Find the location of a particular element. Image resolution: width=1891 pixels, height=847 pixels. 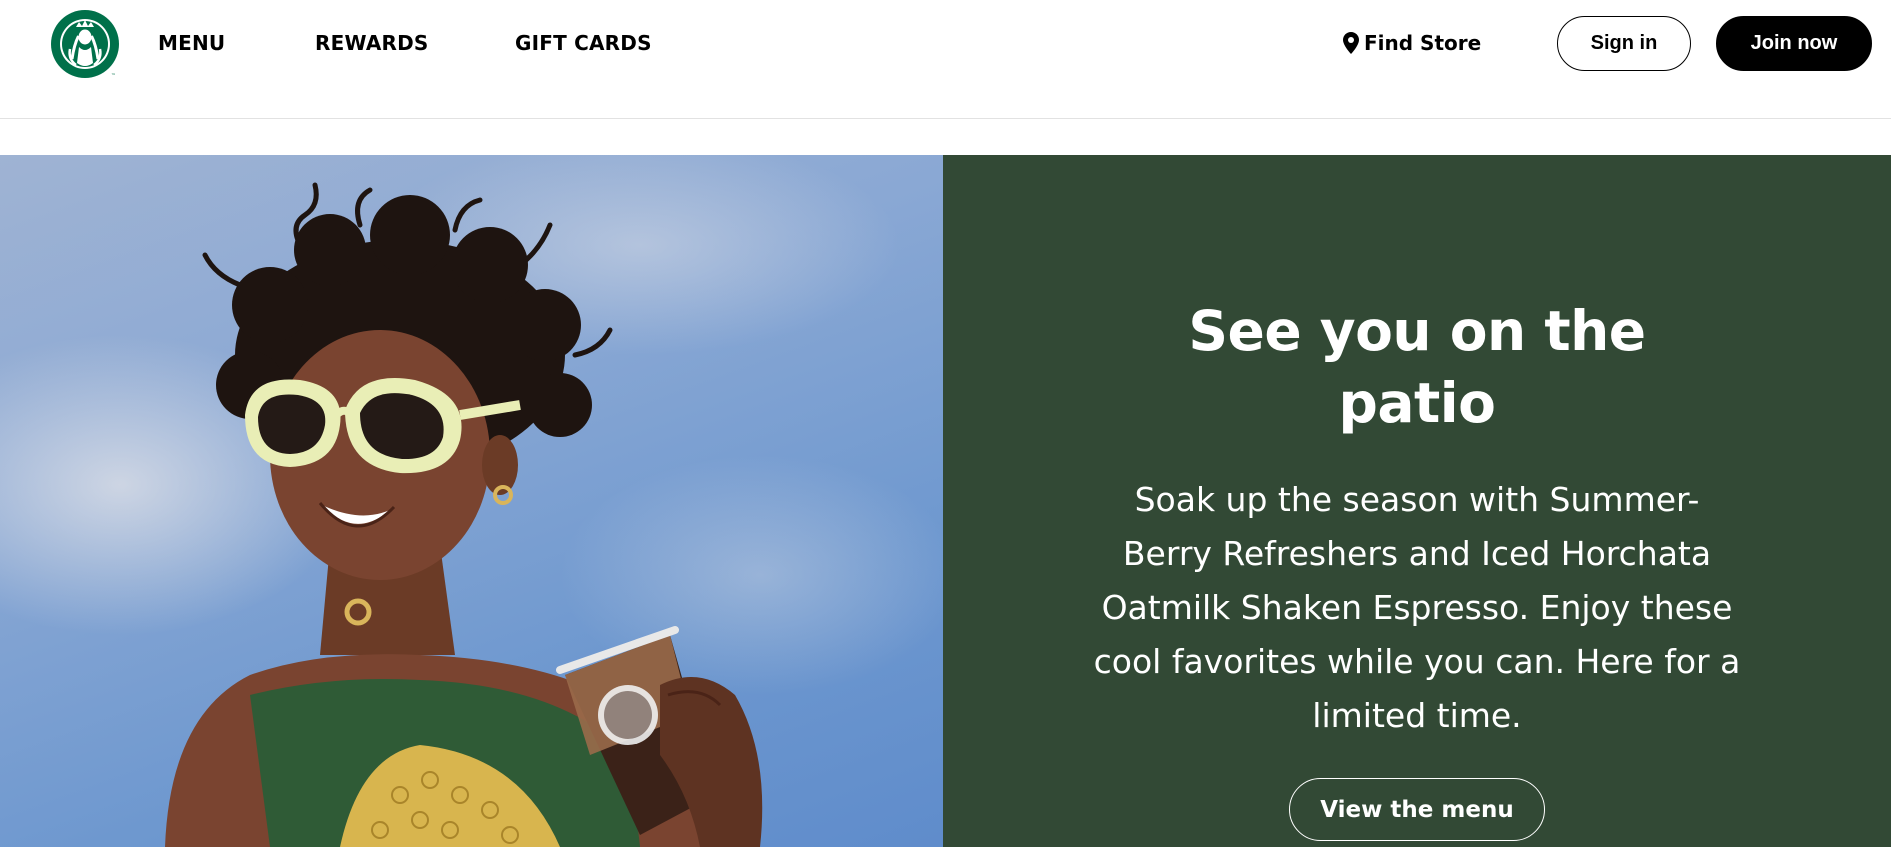

hero-description-line: limited time. is located at coordinates (1417, 715).